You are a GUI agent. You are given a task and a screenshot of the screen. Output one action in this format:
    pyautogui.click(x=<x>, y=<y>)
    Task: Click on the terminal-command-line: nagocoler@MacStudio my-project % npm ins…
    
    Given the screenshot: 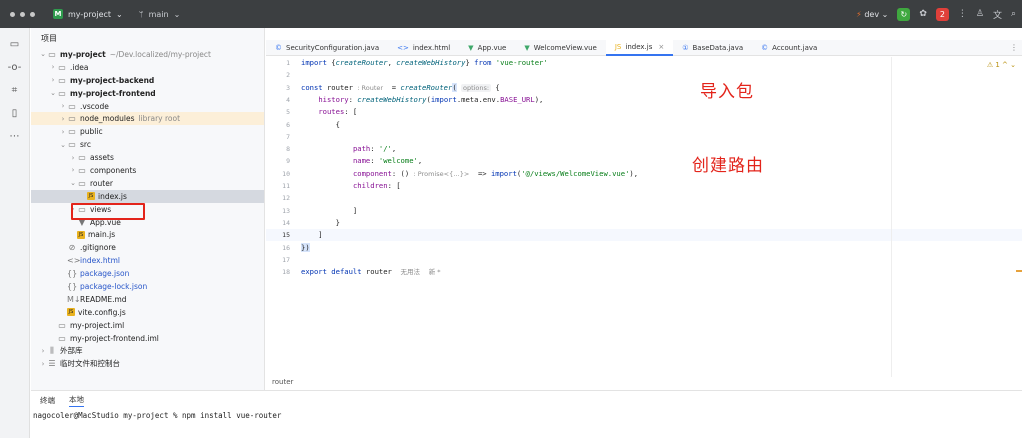 What is the action you would take?
    pyautogui.click(x=526, y=415)
    